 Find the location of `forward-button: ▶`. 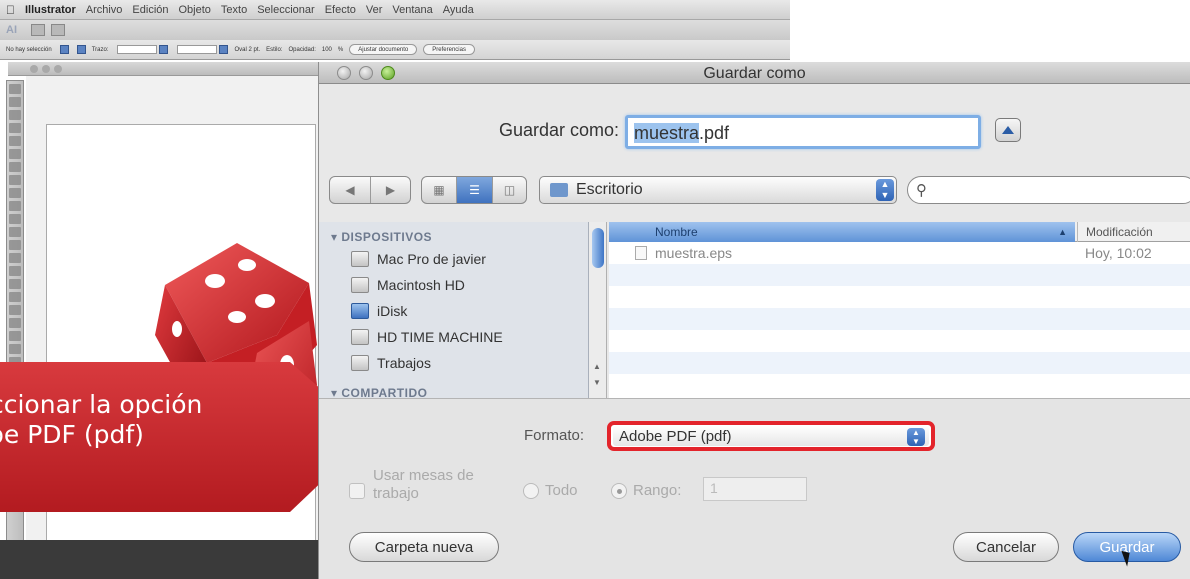

forward-button: ▶ is located at coordinates (390, 190).